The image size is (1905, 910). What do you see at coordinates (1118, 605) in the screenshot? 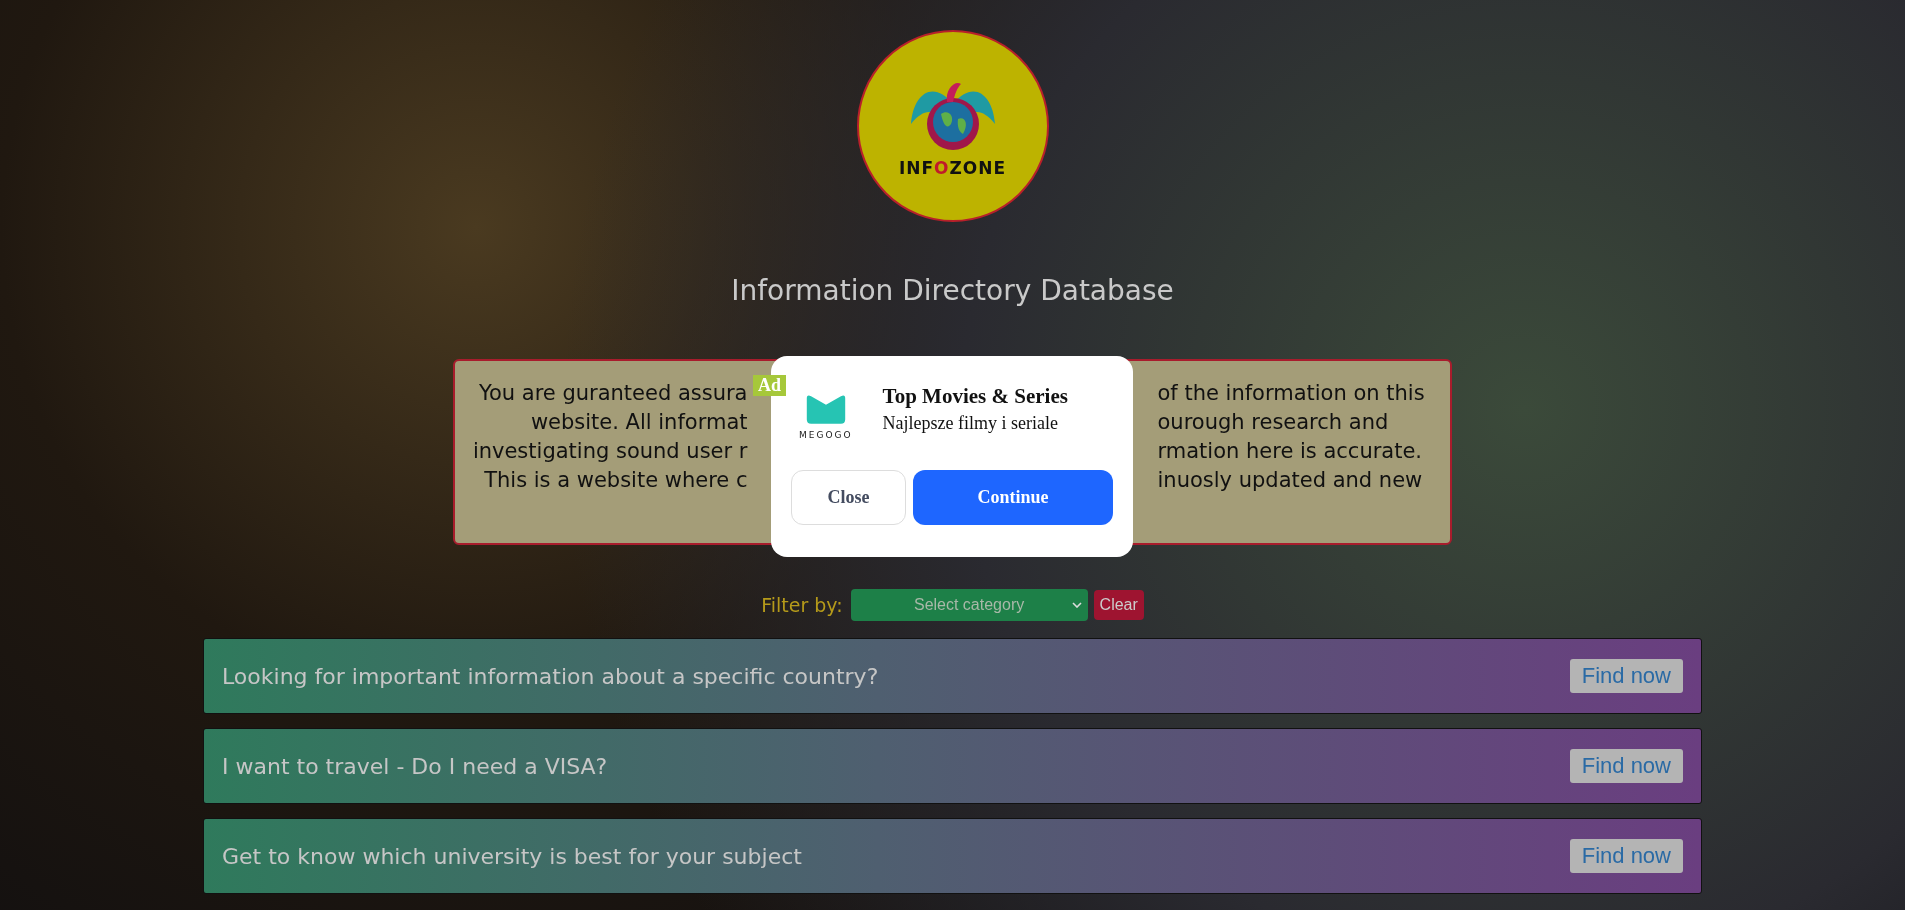
I see `clear-button: Clear` at bounding box center [1118, 605].